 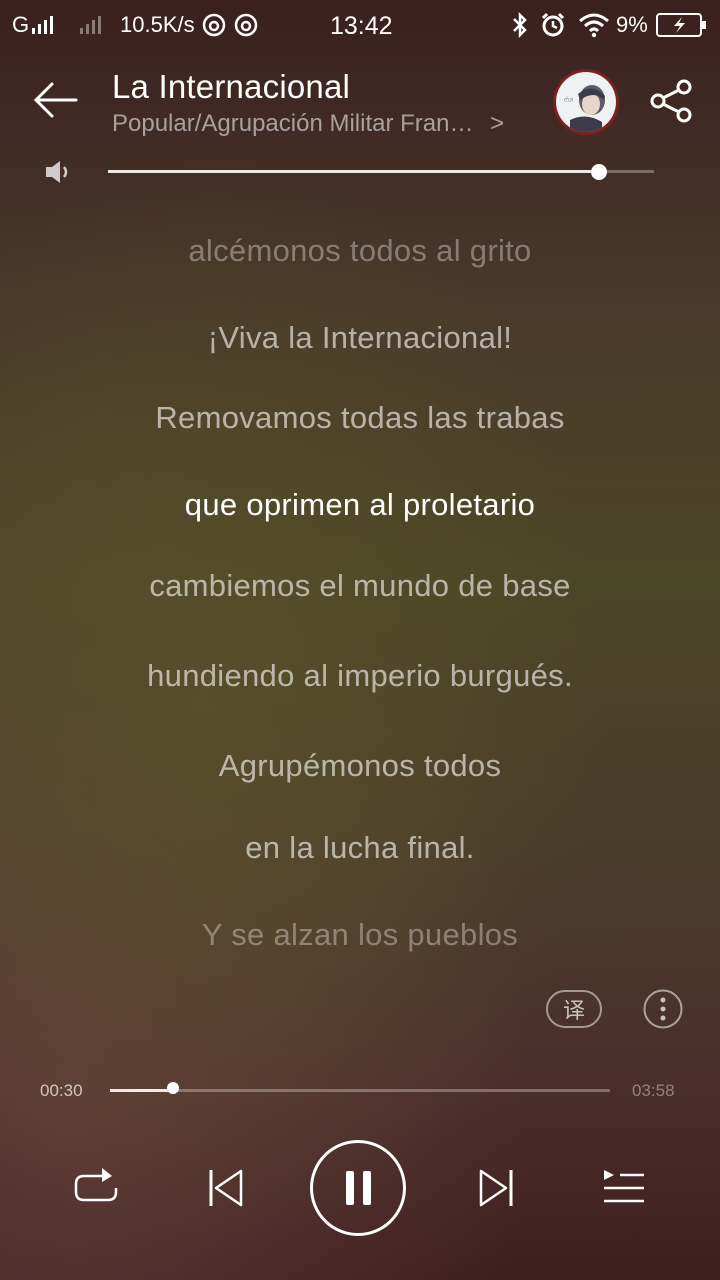 I want to click on previous-icon, so click(x=226, y=1188).